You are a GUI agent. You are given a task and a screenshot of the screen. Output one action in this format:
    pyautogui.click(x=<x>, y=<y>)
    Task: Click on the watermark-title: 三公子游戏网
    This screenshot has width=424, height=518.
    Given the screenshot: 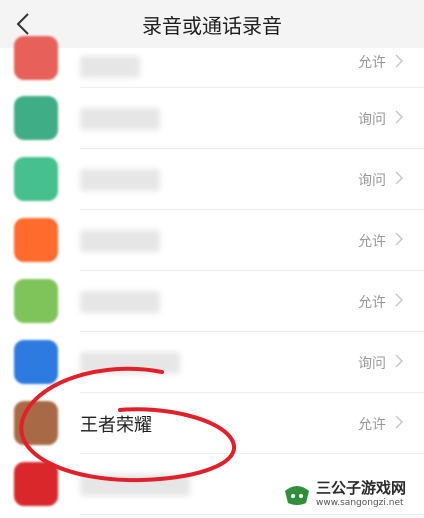 What is the action you would take?
    pyautogui.click(x=361, y=487)
    